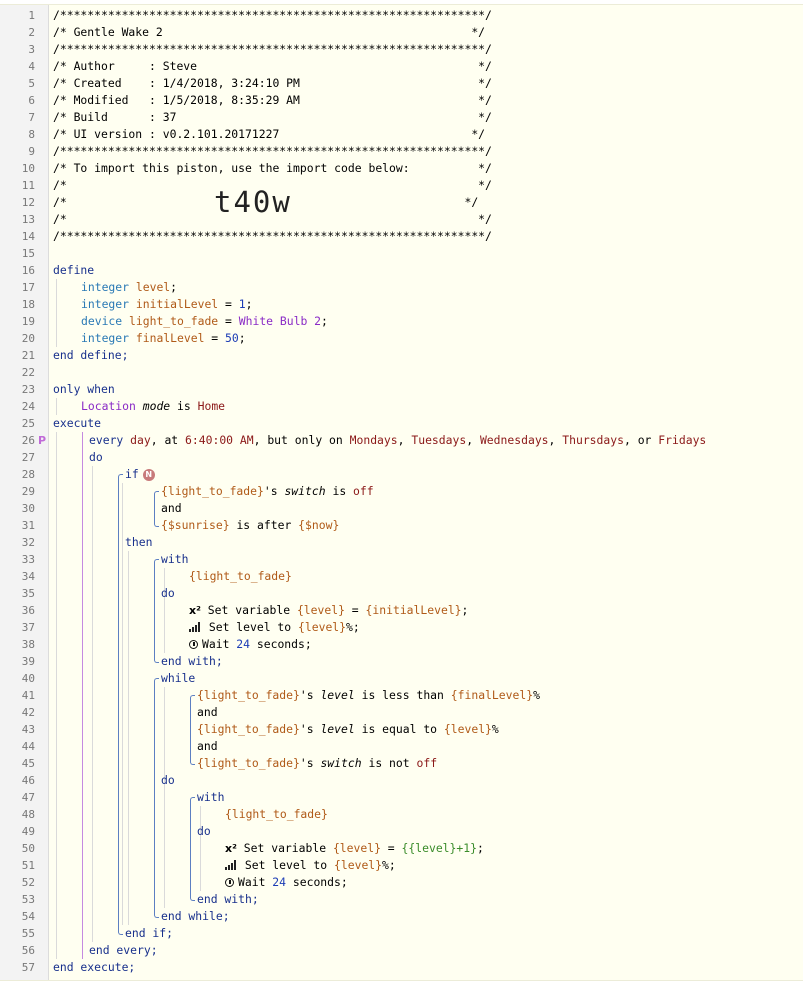  I want to click on value: Wednesdays, so click(514, 440).